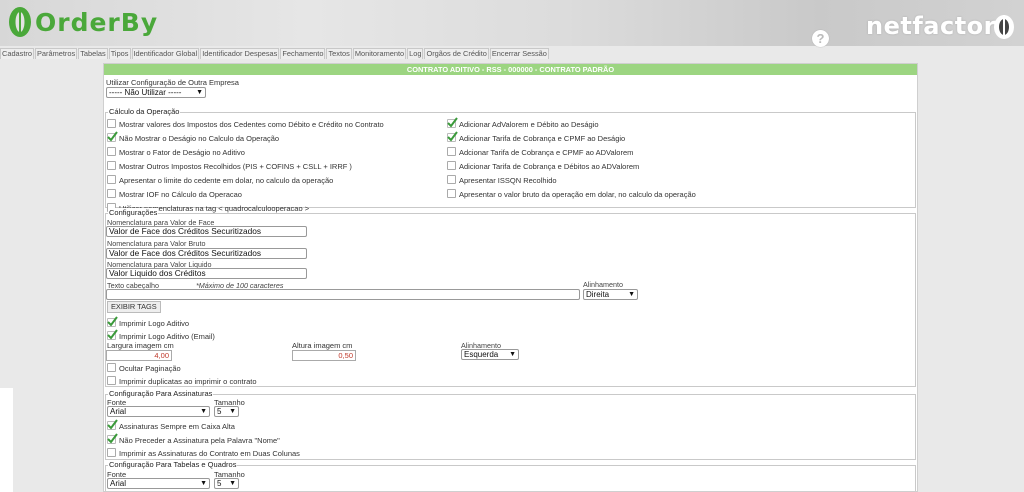 This screenshot has width=1024, height=492. I want to click on cb-impostos-cedentes, so click(111, 123).